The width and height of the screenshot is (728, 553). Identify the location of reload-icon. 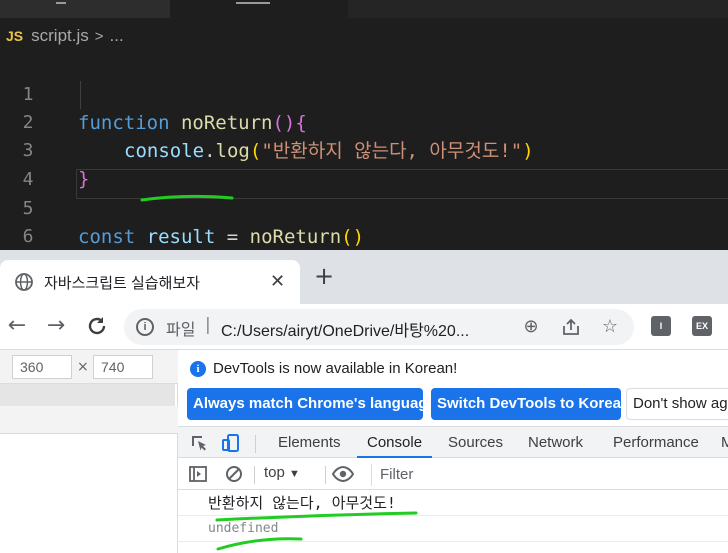
(97, 326).